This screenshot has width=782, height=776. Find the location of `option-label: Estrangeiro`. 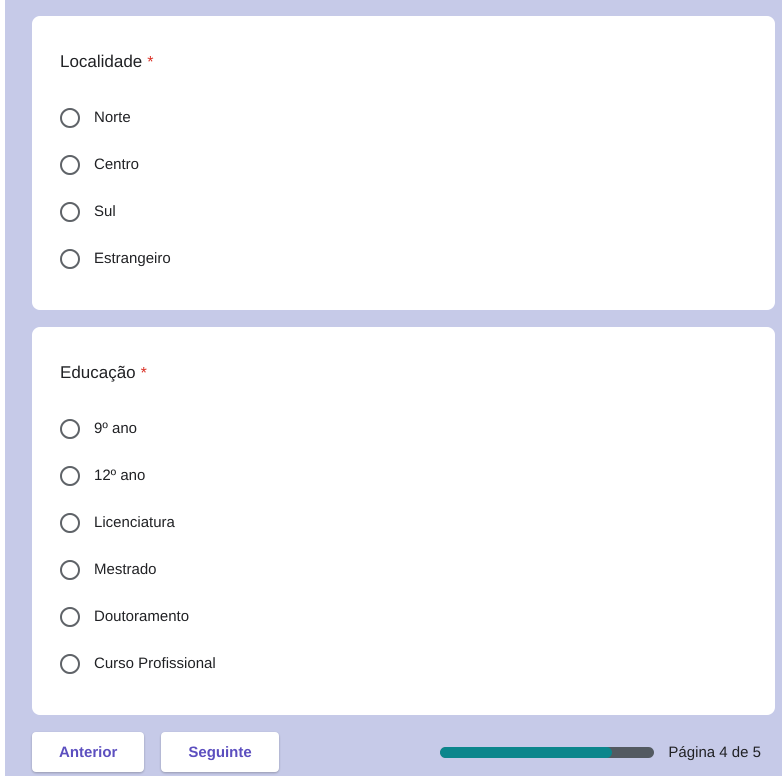

option-label: Estrangeiro is located at coordinates (132, 258).